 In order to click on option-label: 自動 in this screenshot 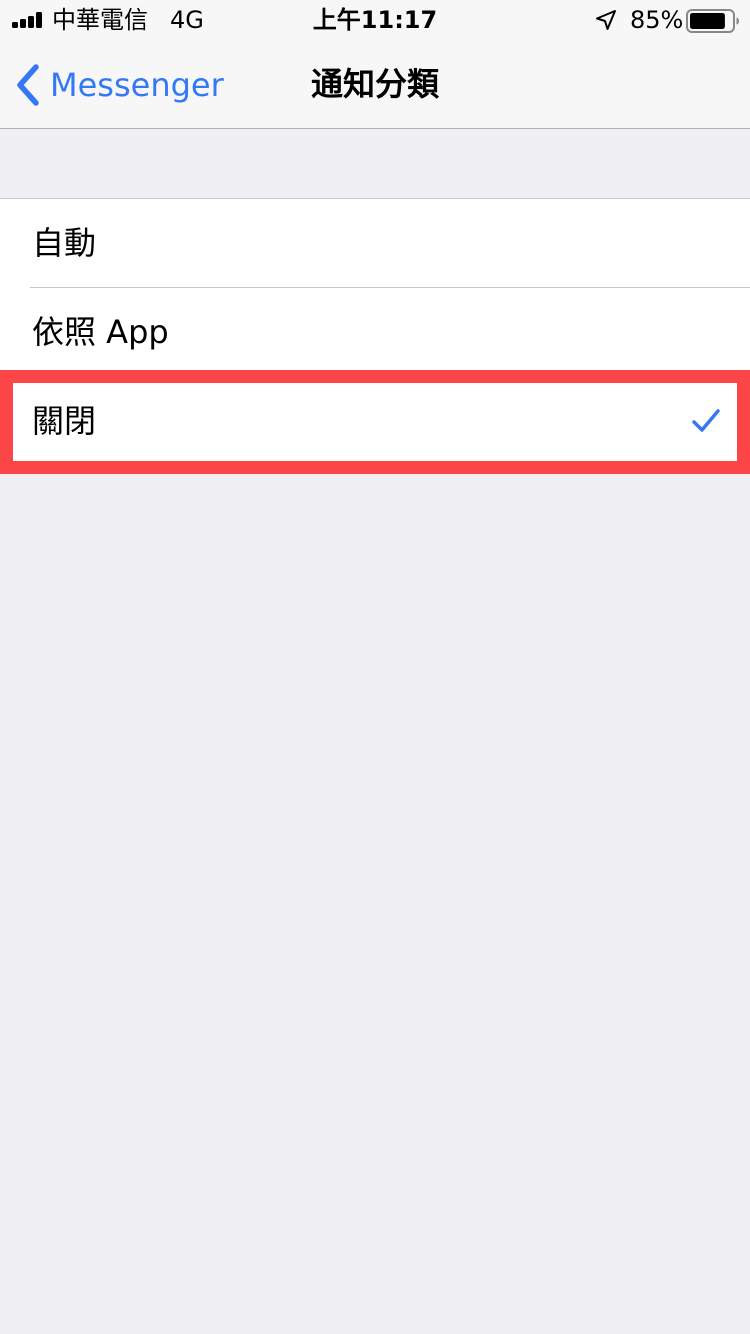, I will do `click(64, 243)`.